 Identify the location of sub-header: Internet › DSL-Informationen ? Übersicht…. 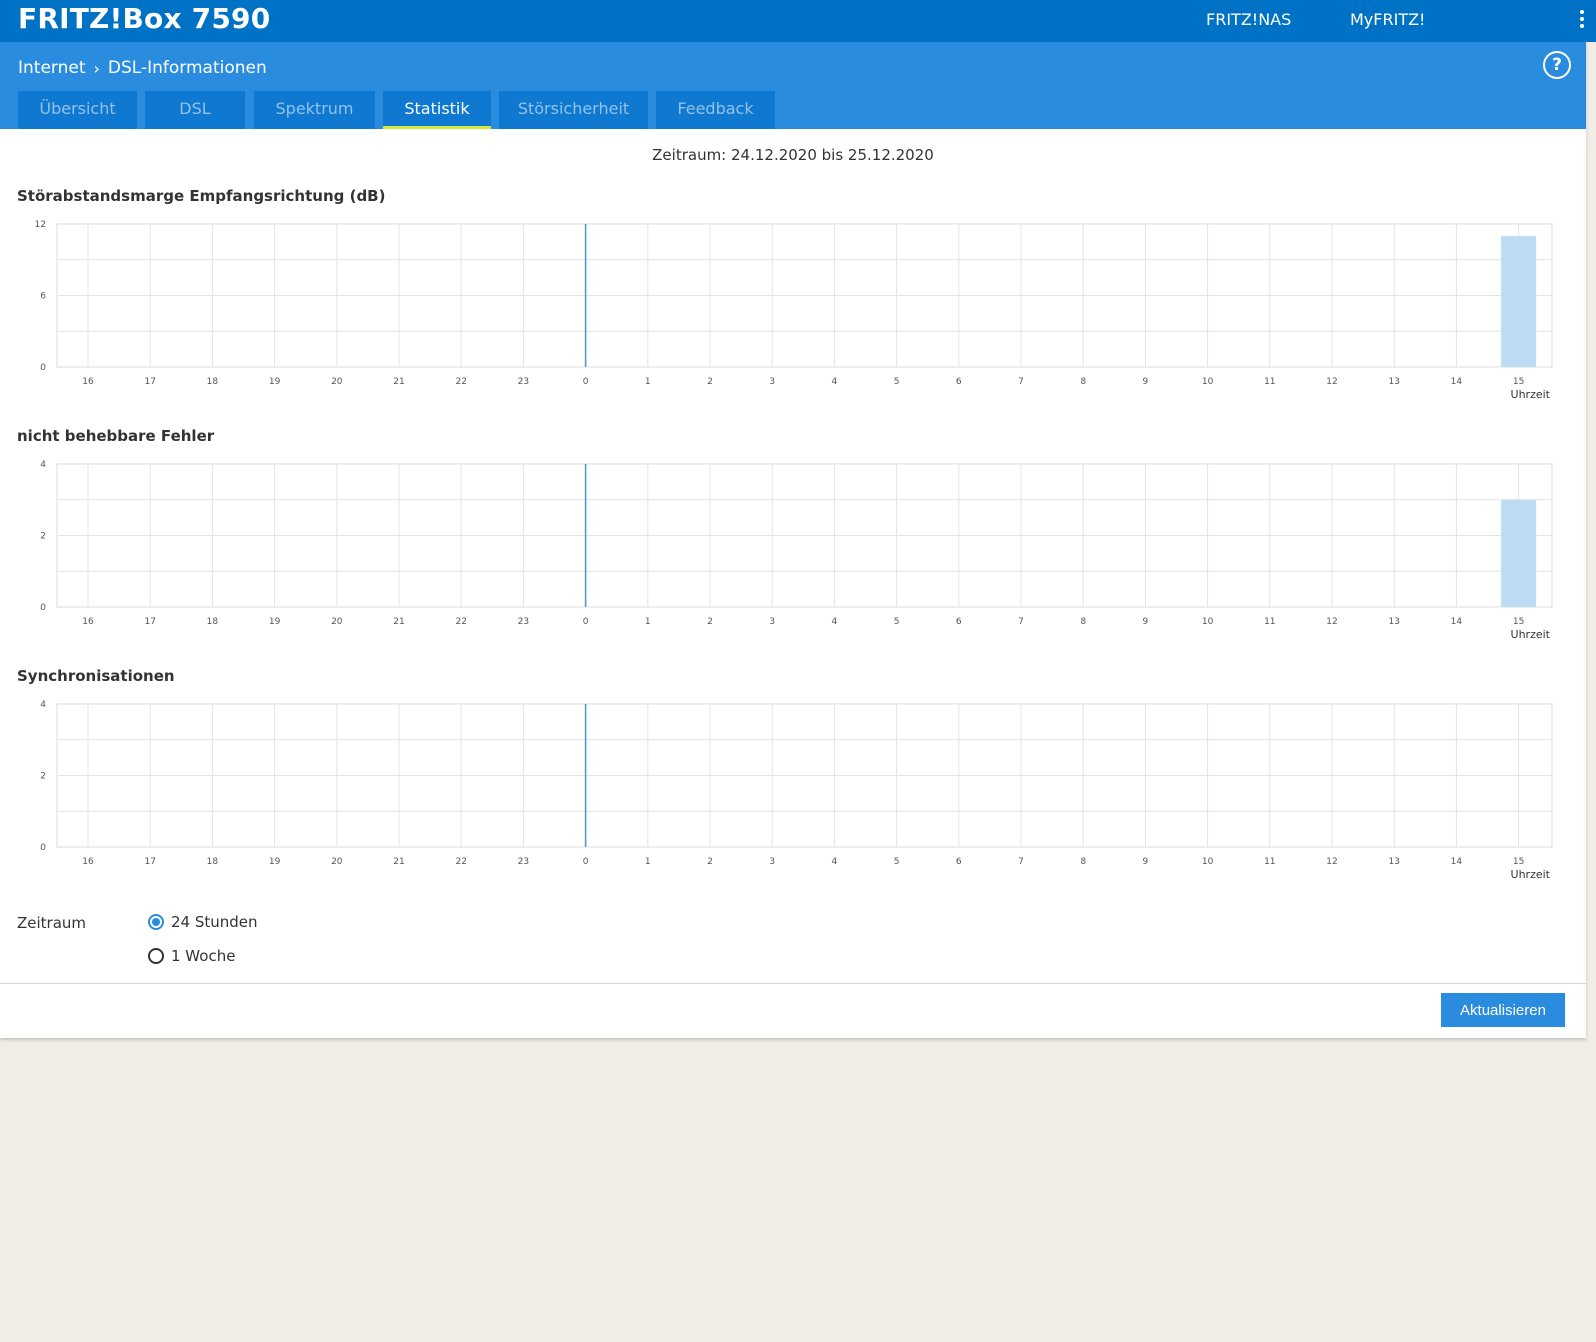
(793, 85).